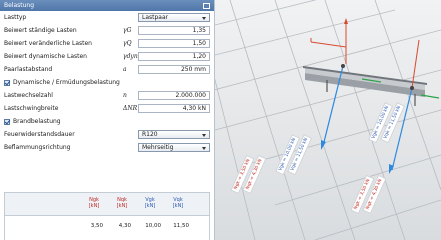  What do you see at coordinates (174, 17) in the screenshot?
I see `load-type-select: Lastpaar` at bounding box center [174, 17].